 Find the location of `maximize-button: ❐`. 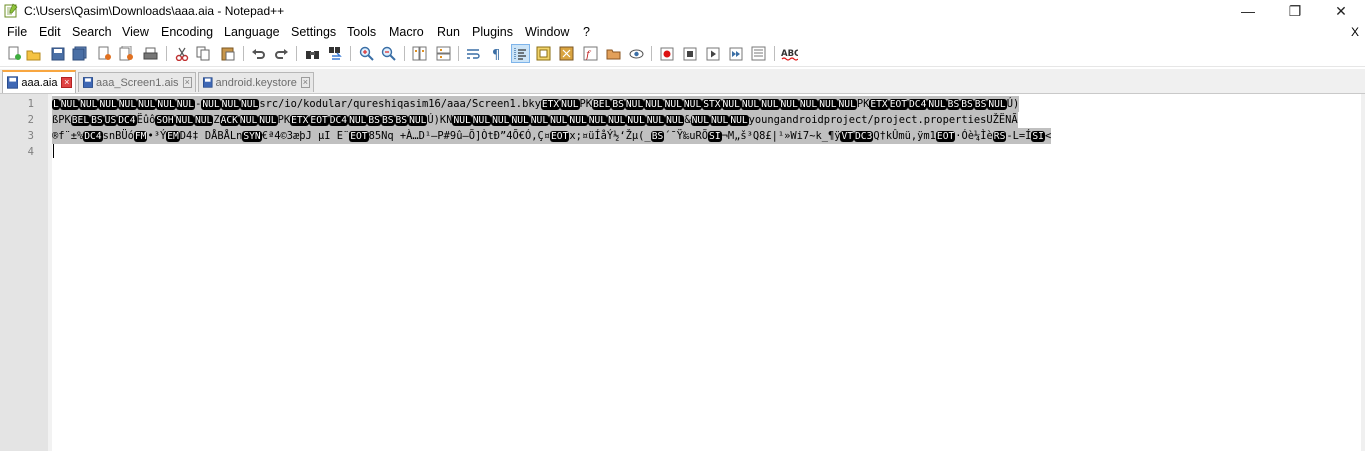

maximize-button: ❐ is located at coordinates (1295, 11).